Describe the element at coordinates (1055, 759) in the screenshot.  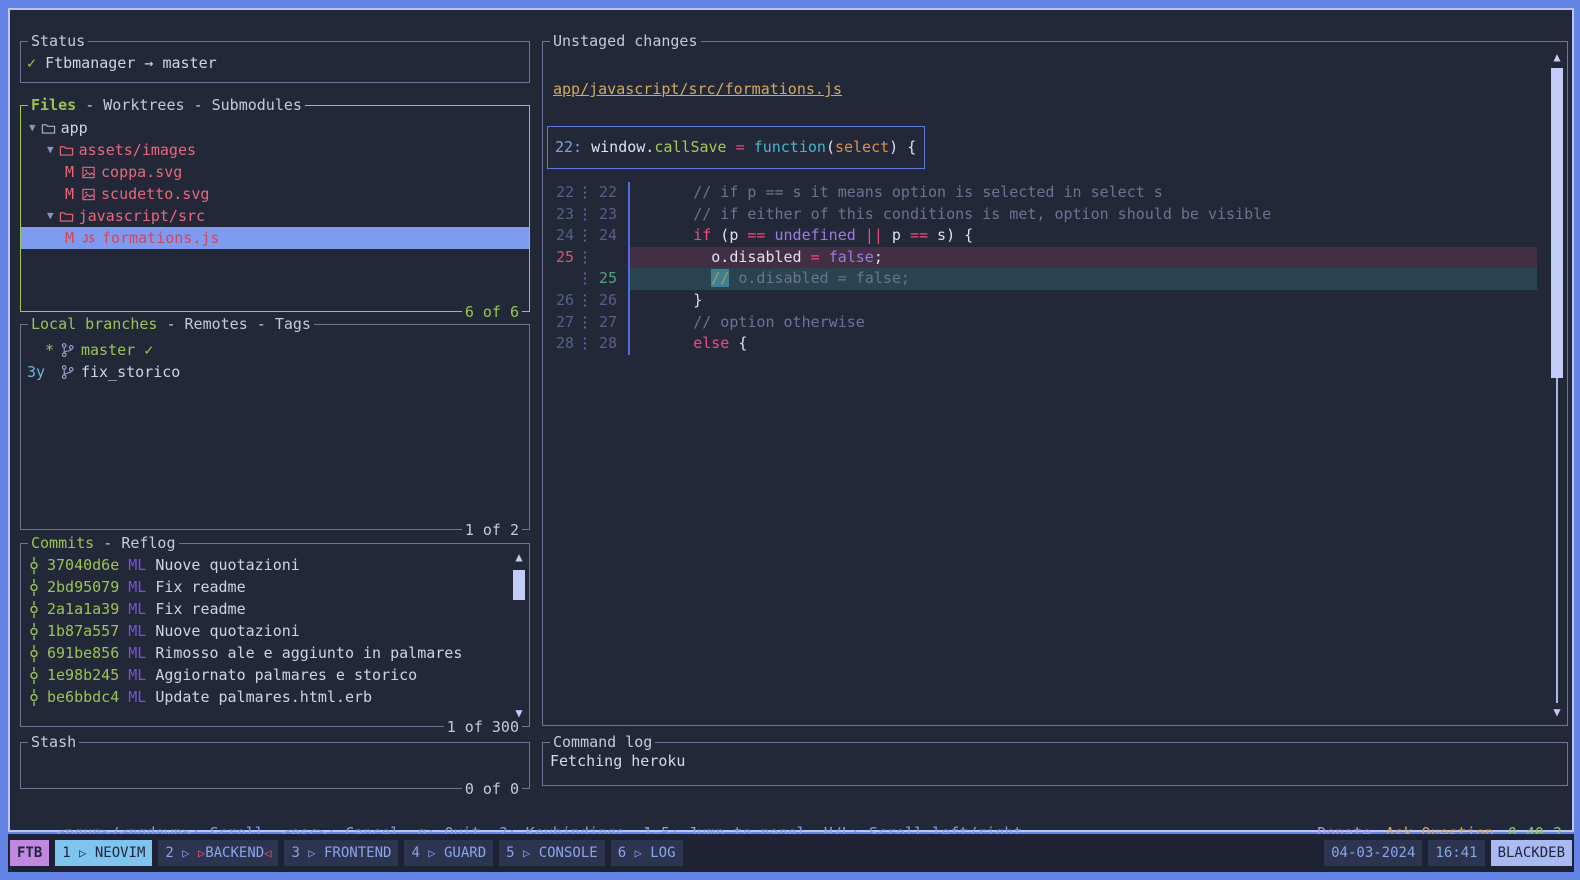
I see `command-log-panel: Command log Fetching heroku` at that location.